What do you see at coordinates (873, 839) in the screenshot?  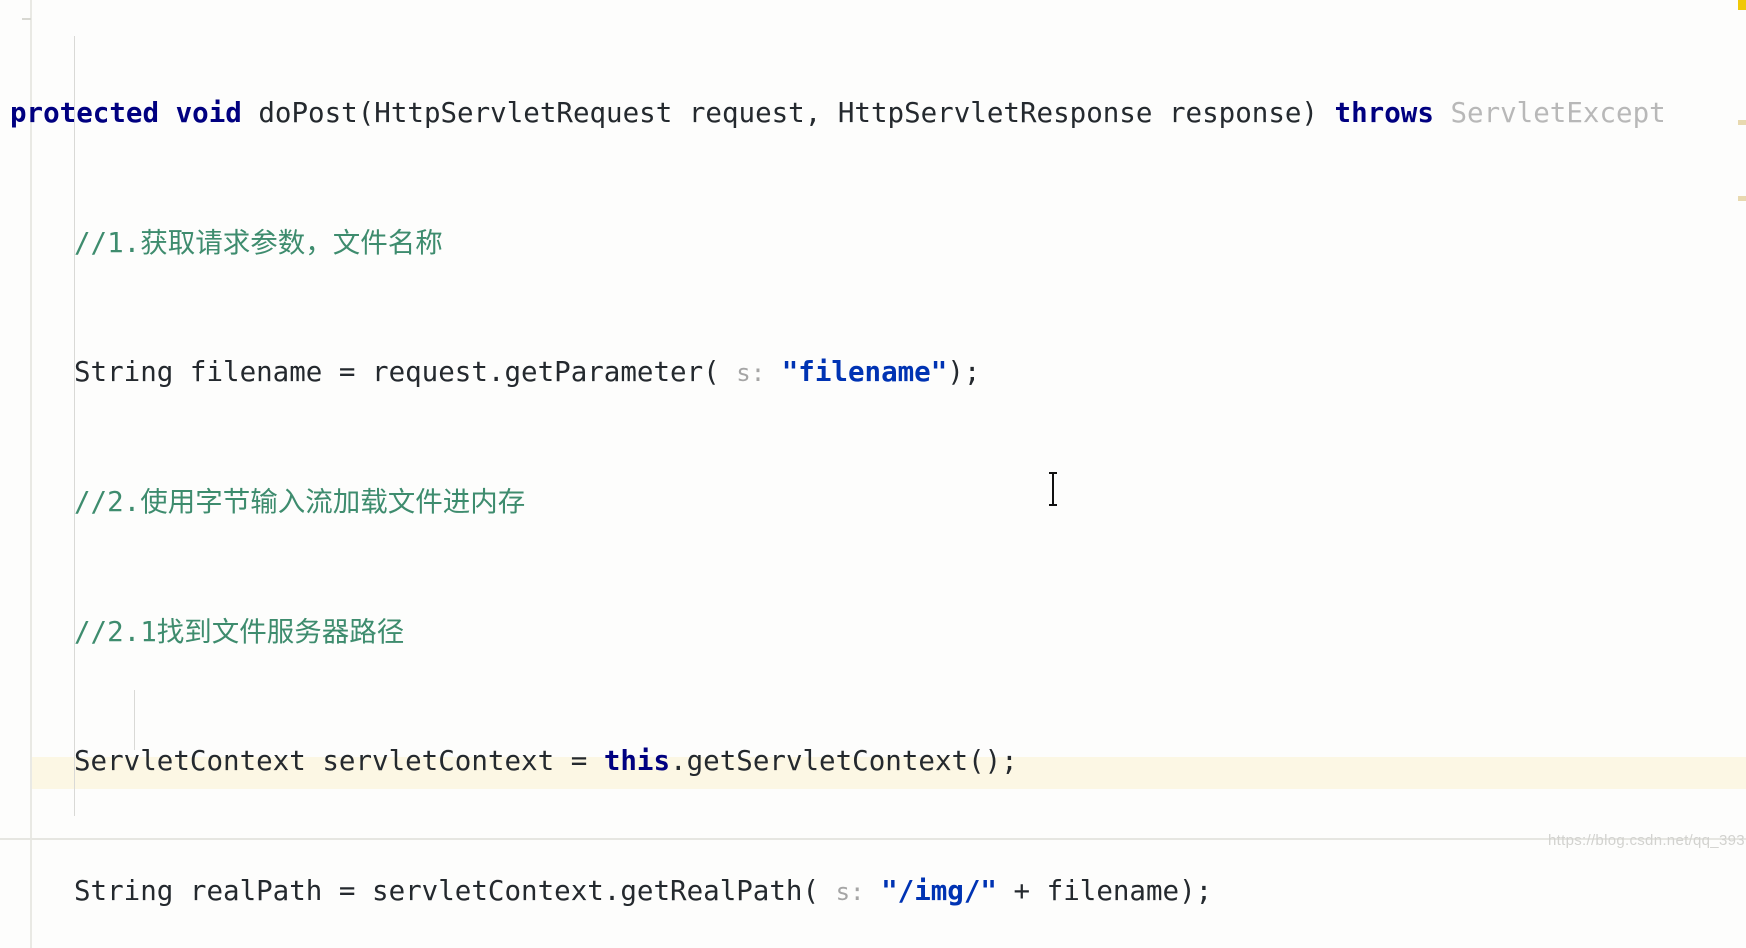 I see `editor-bottom-divider` at bounding box center [873, 839].